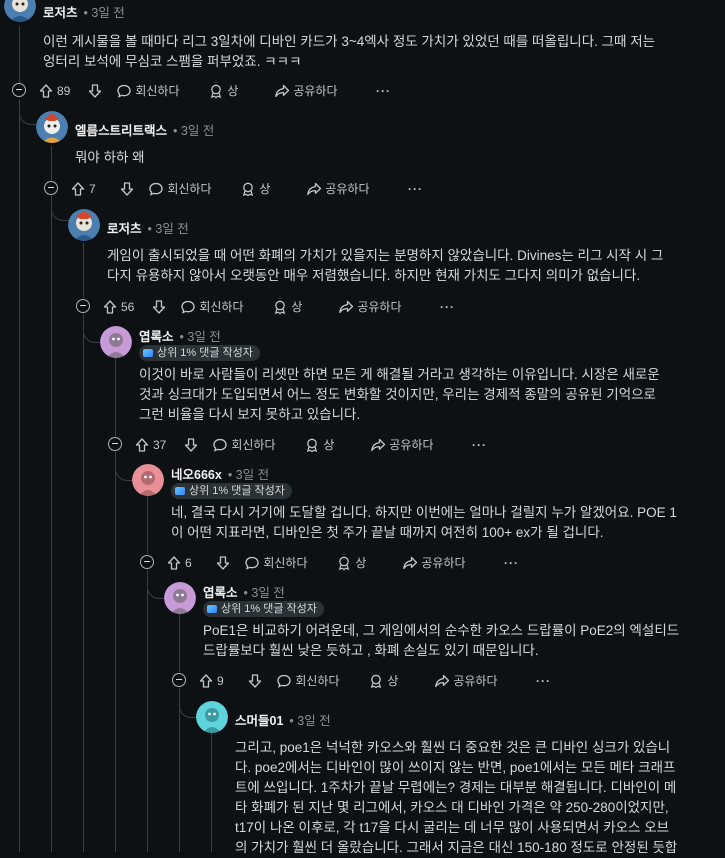 This screenshot has height=858, width=725. Describe the element at coordinates (28, 112) in the screenshot. I see `thread-branch` at that location.